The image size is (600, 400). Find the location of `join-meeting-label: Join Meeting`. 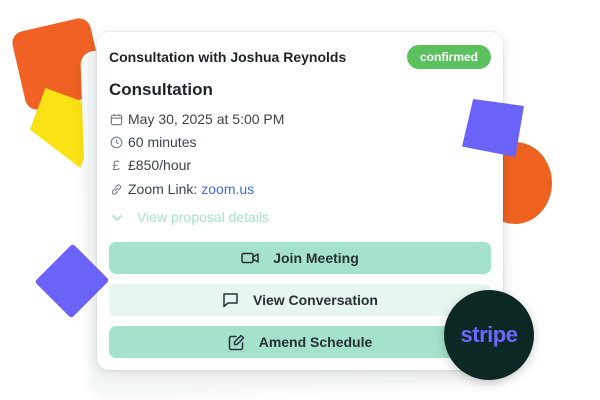

join-meeting-label: Join Meeting is located at coordinates (316, 258).